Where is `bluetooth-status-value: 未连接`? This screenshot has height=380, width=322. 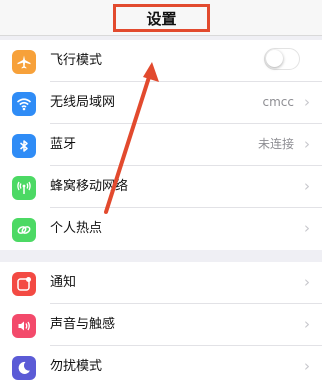
bluetooth-status-value: 未连接 is located at coordinates (275, 144).